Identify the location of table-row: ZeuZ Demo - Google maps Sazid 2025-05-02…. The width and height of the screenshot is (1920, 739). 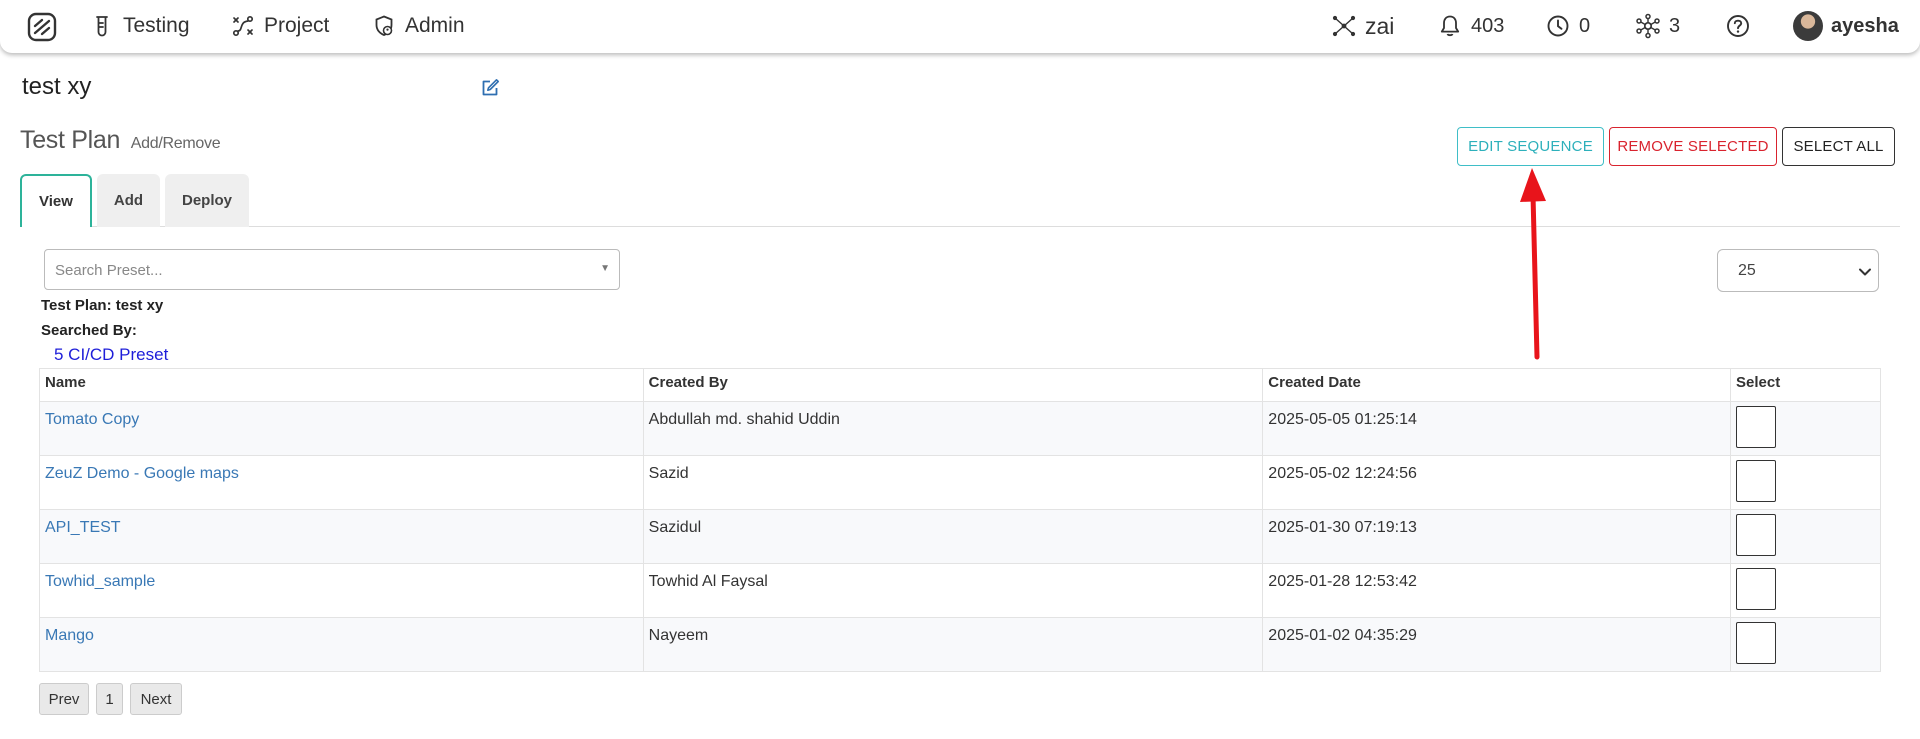
(960, 482).